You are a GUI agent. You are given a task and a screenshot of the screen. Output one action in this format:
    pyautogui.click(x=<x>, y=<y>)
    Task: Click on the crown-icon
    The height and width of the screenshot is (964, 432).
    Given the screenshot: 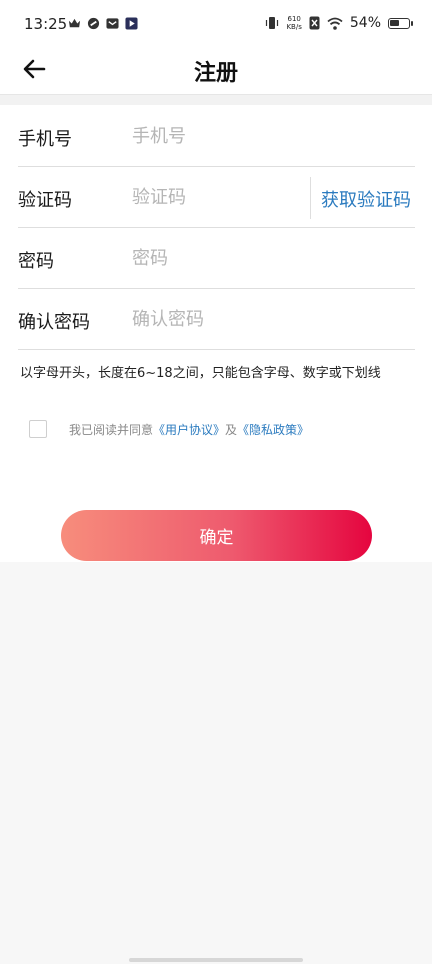 What is the action you would take?
    pyautogui.click(x=74, y=23)
    